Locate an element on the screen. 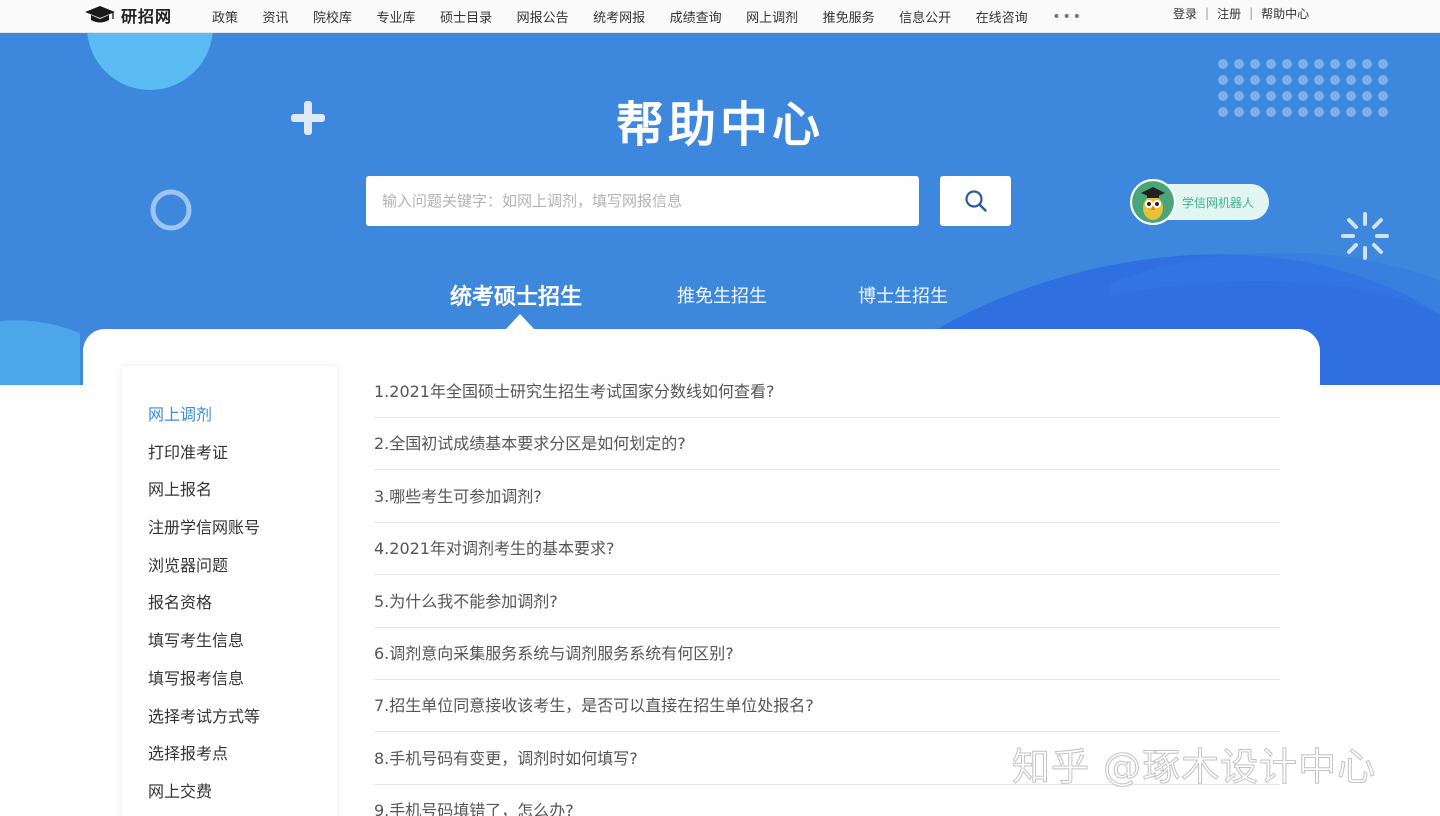  watermark-text: 知乎 @琢木设计中心 is located at coordinates (1194, 767).